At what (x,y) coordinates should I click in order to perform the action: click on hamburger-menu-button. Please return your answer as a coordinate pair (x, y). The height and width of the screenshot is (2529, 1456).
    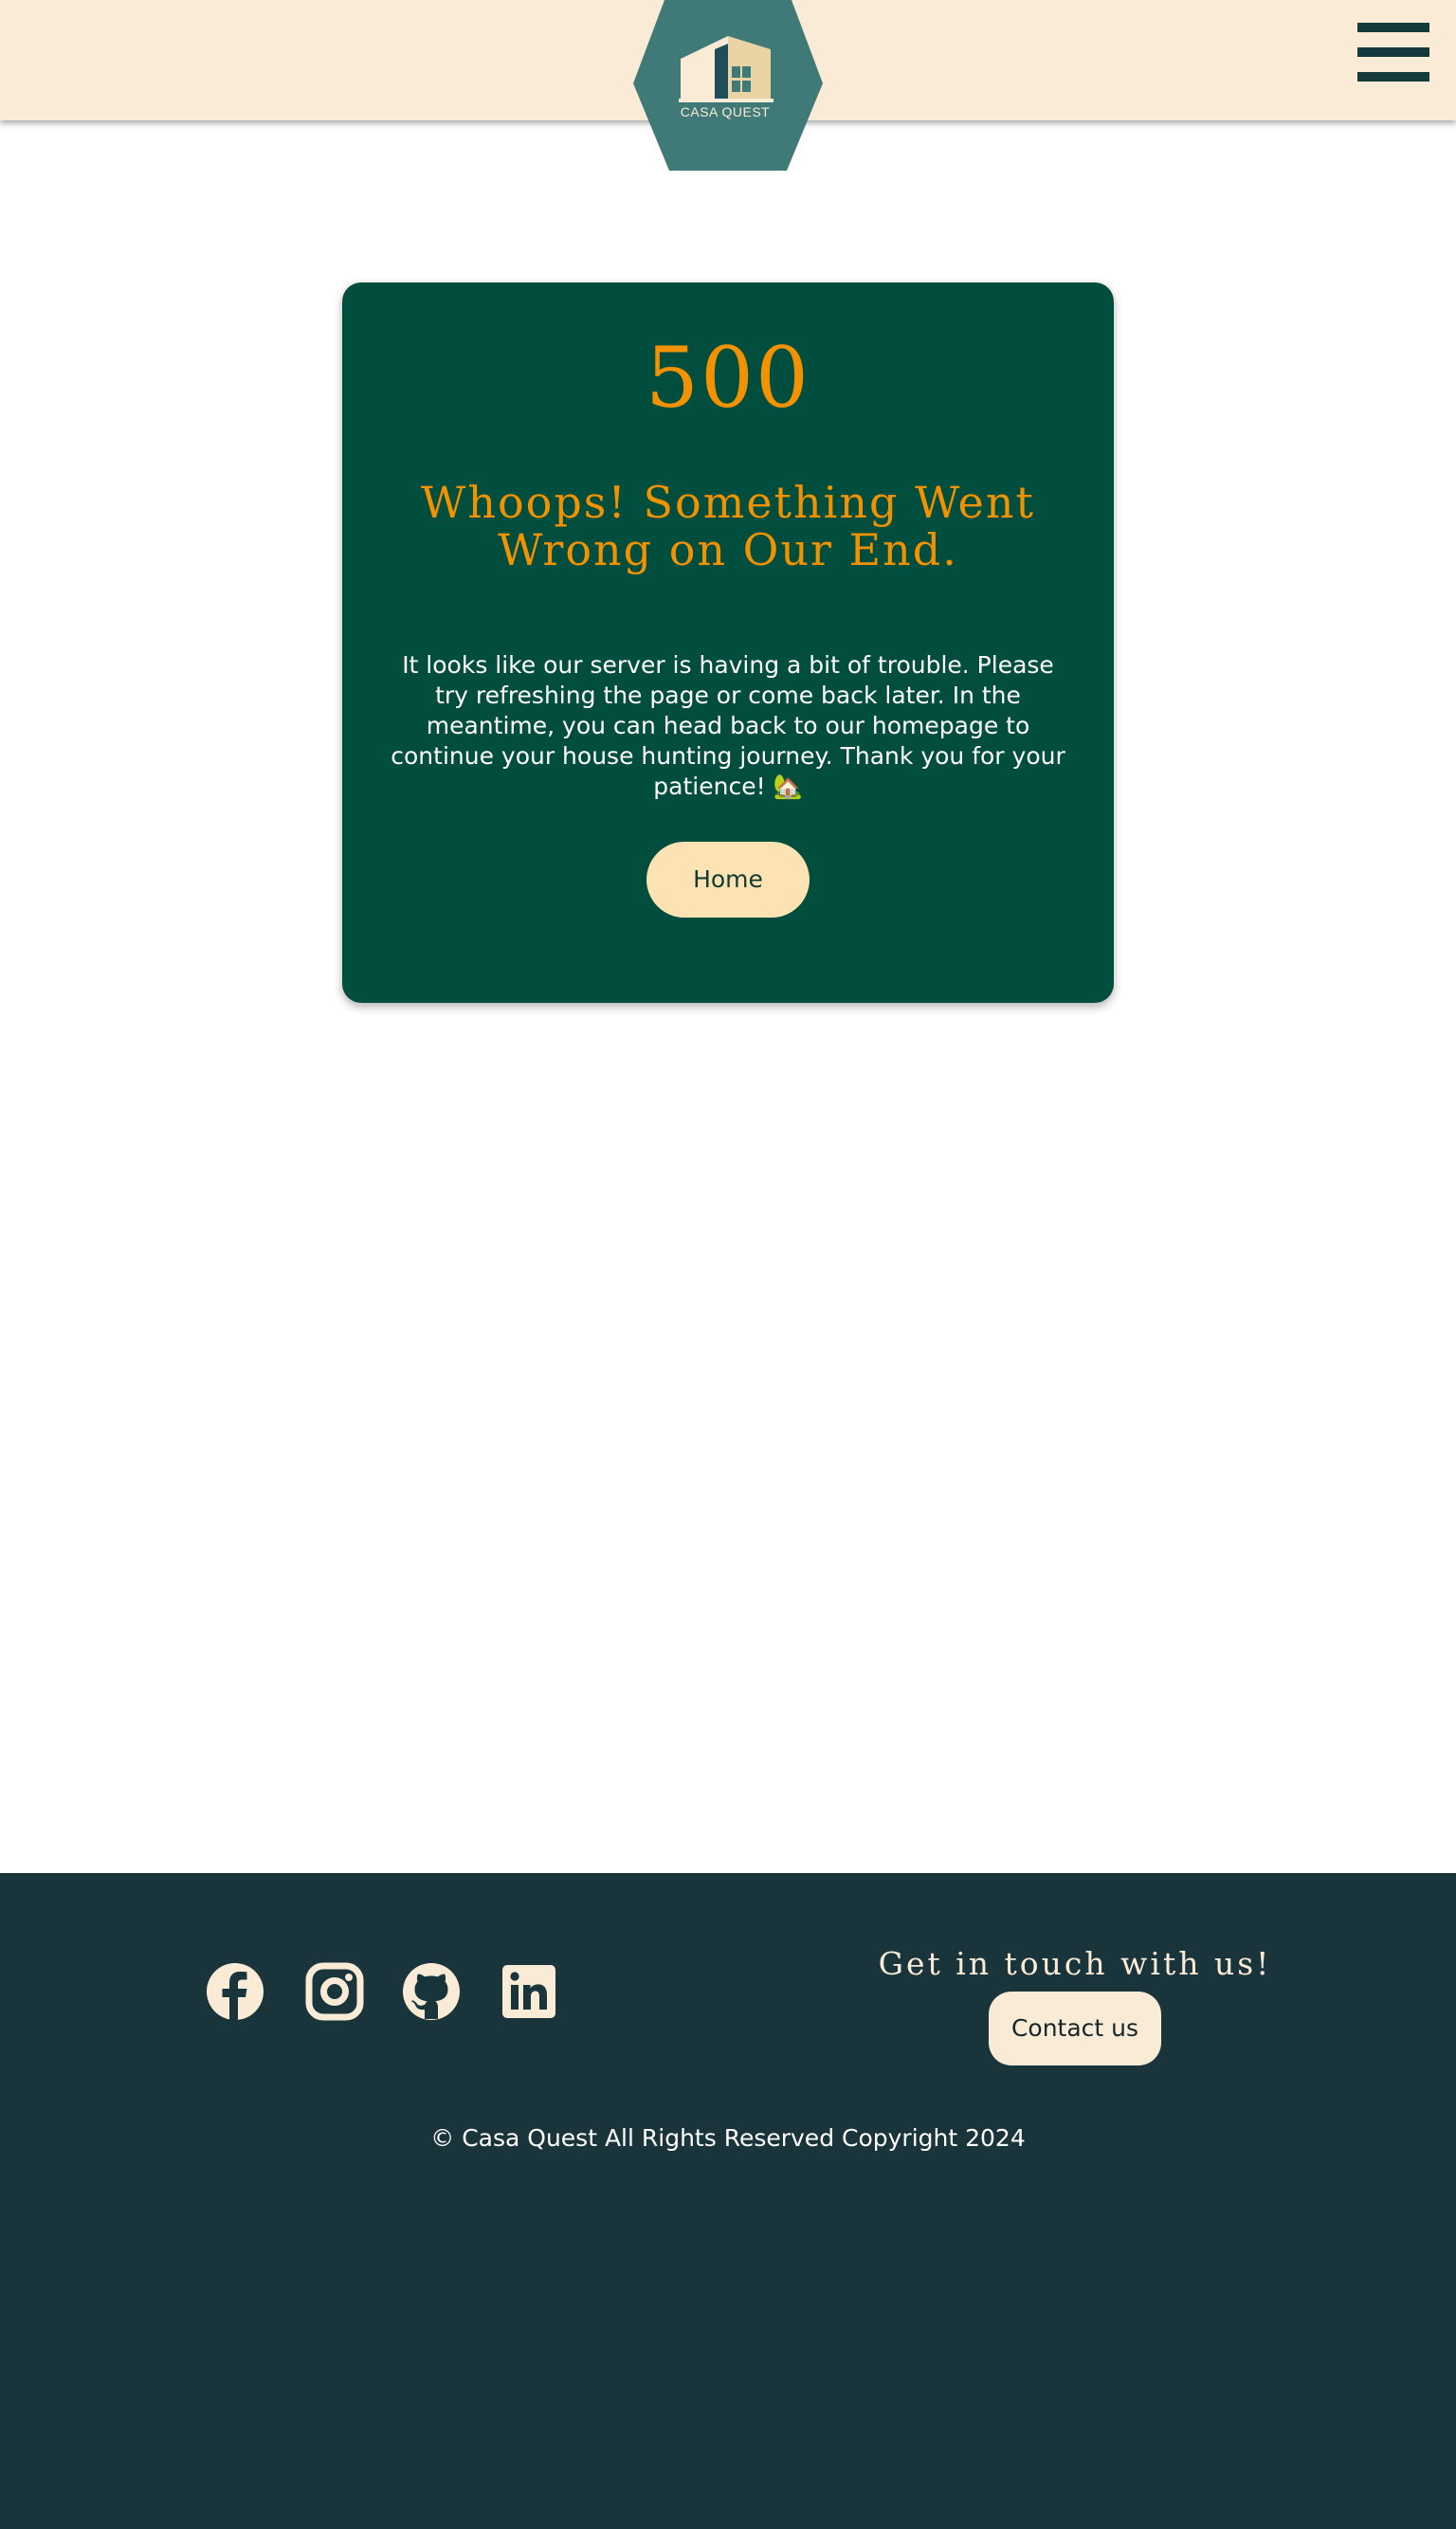
    Looking at the image, I should click on (1393, 52).